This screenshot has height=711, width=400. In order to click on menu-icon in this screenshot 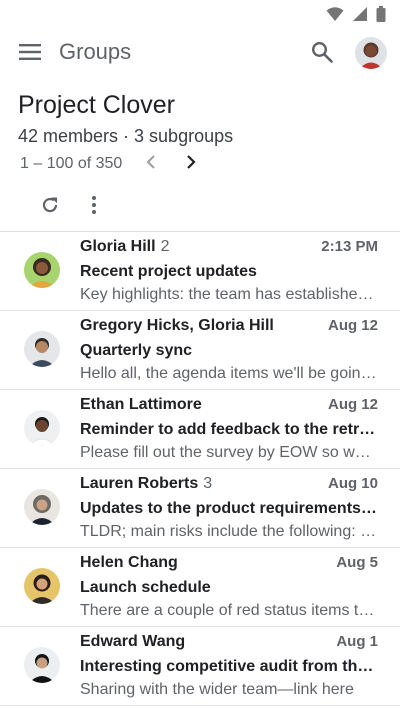, I will do `click(30, 54)`.